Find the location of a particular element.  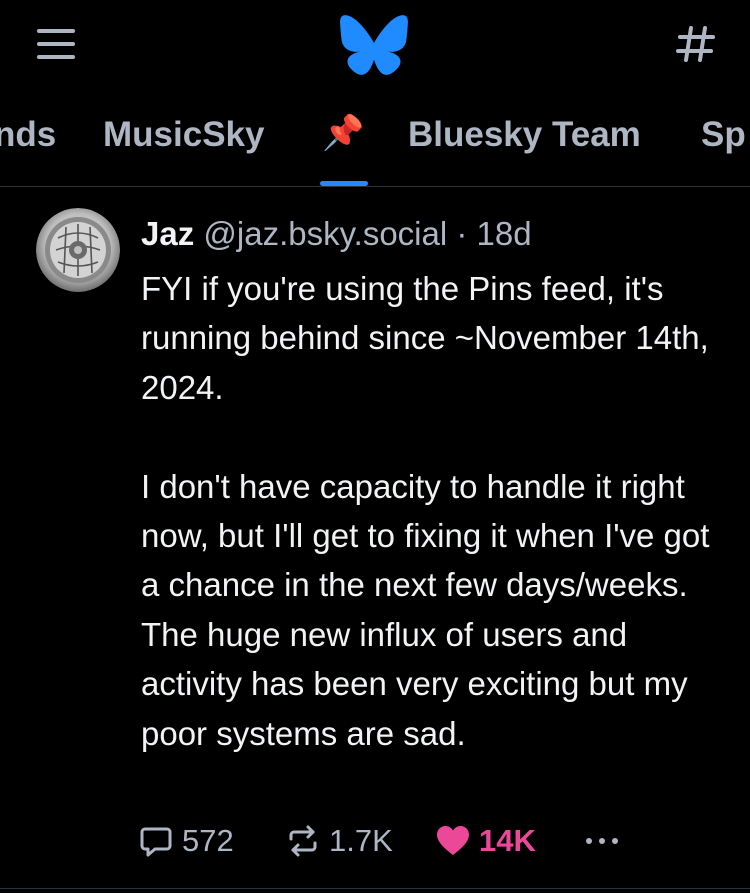

post-header: Jaz @jaz.bsky.social · 18d is located at coordinates (336, 234).